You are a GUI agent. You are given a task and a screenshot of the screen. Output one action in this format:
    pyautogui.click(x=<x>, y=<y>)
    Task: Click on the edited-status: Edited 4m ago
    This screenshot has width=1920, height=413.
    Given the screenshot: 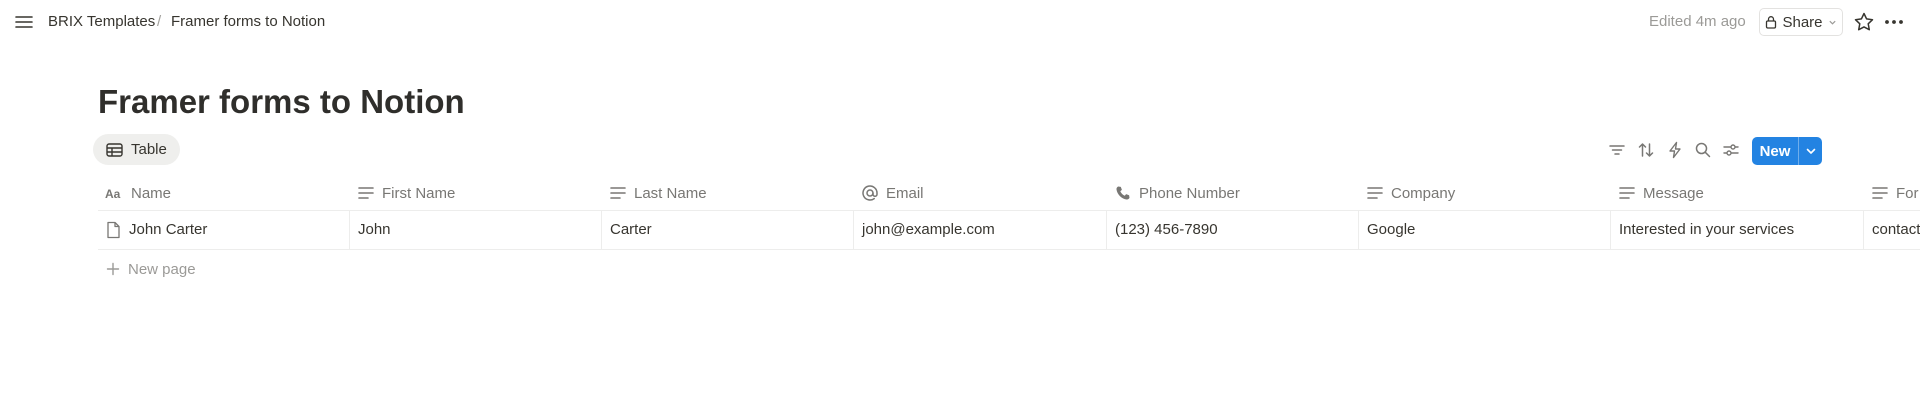 What is the action you would take?
    pyautogui.click(x=1697, y=21)
    